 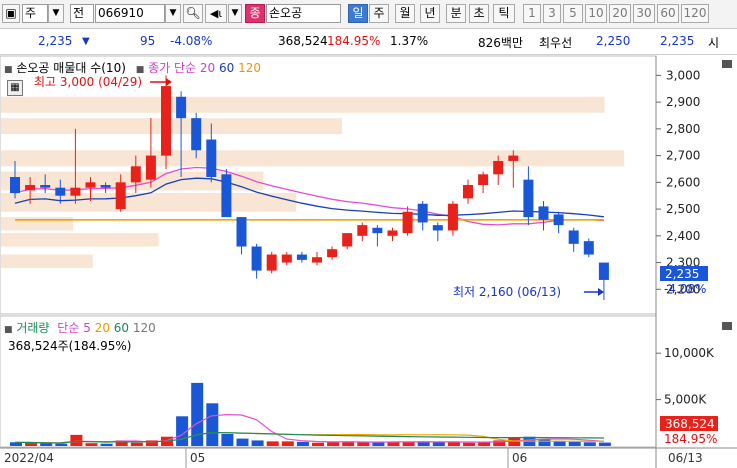 I want to click on window-icon: ▣, so click(x=11, y=13).